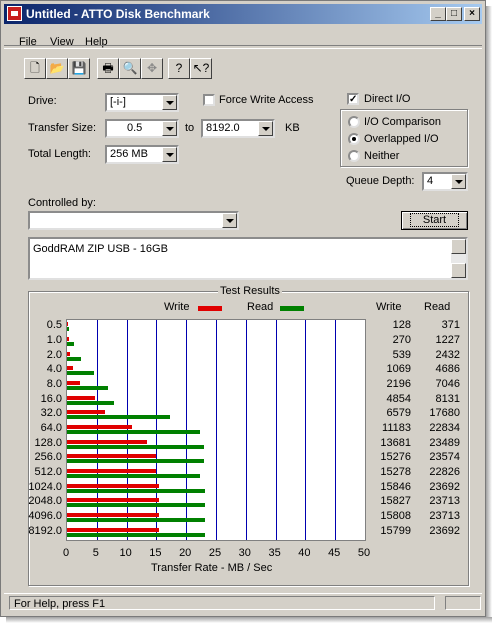 The image size is (502, 630). I want to click on help-icon: ?, so click(179, 68).